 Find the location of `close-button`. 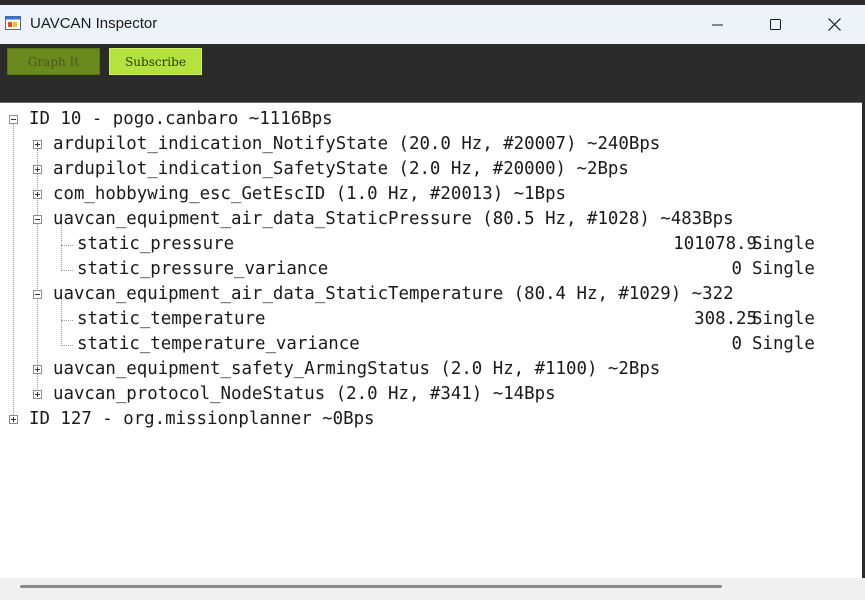

close-button is located at coordinates (834, 24).